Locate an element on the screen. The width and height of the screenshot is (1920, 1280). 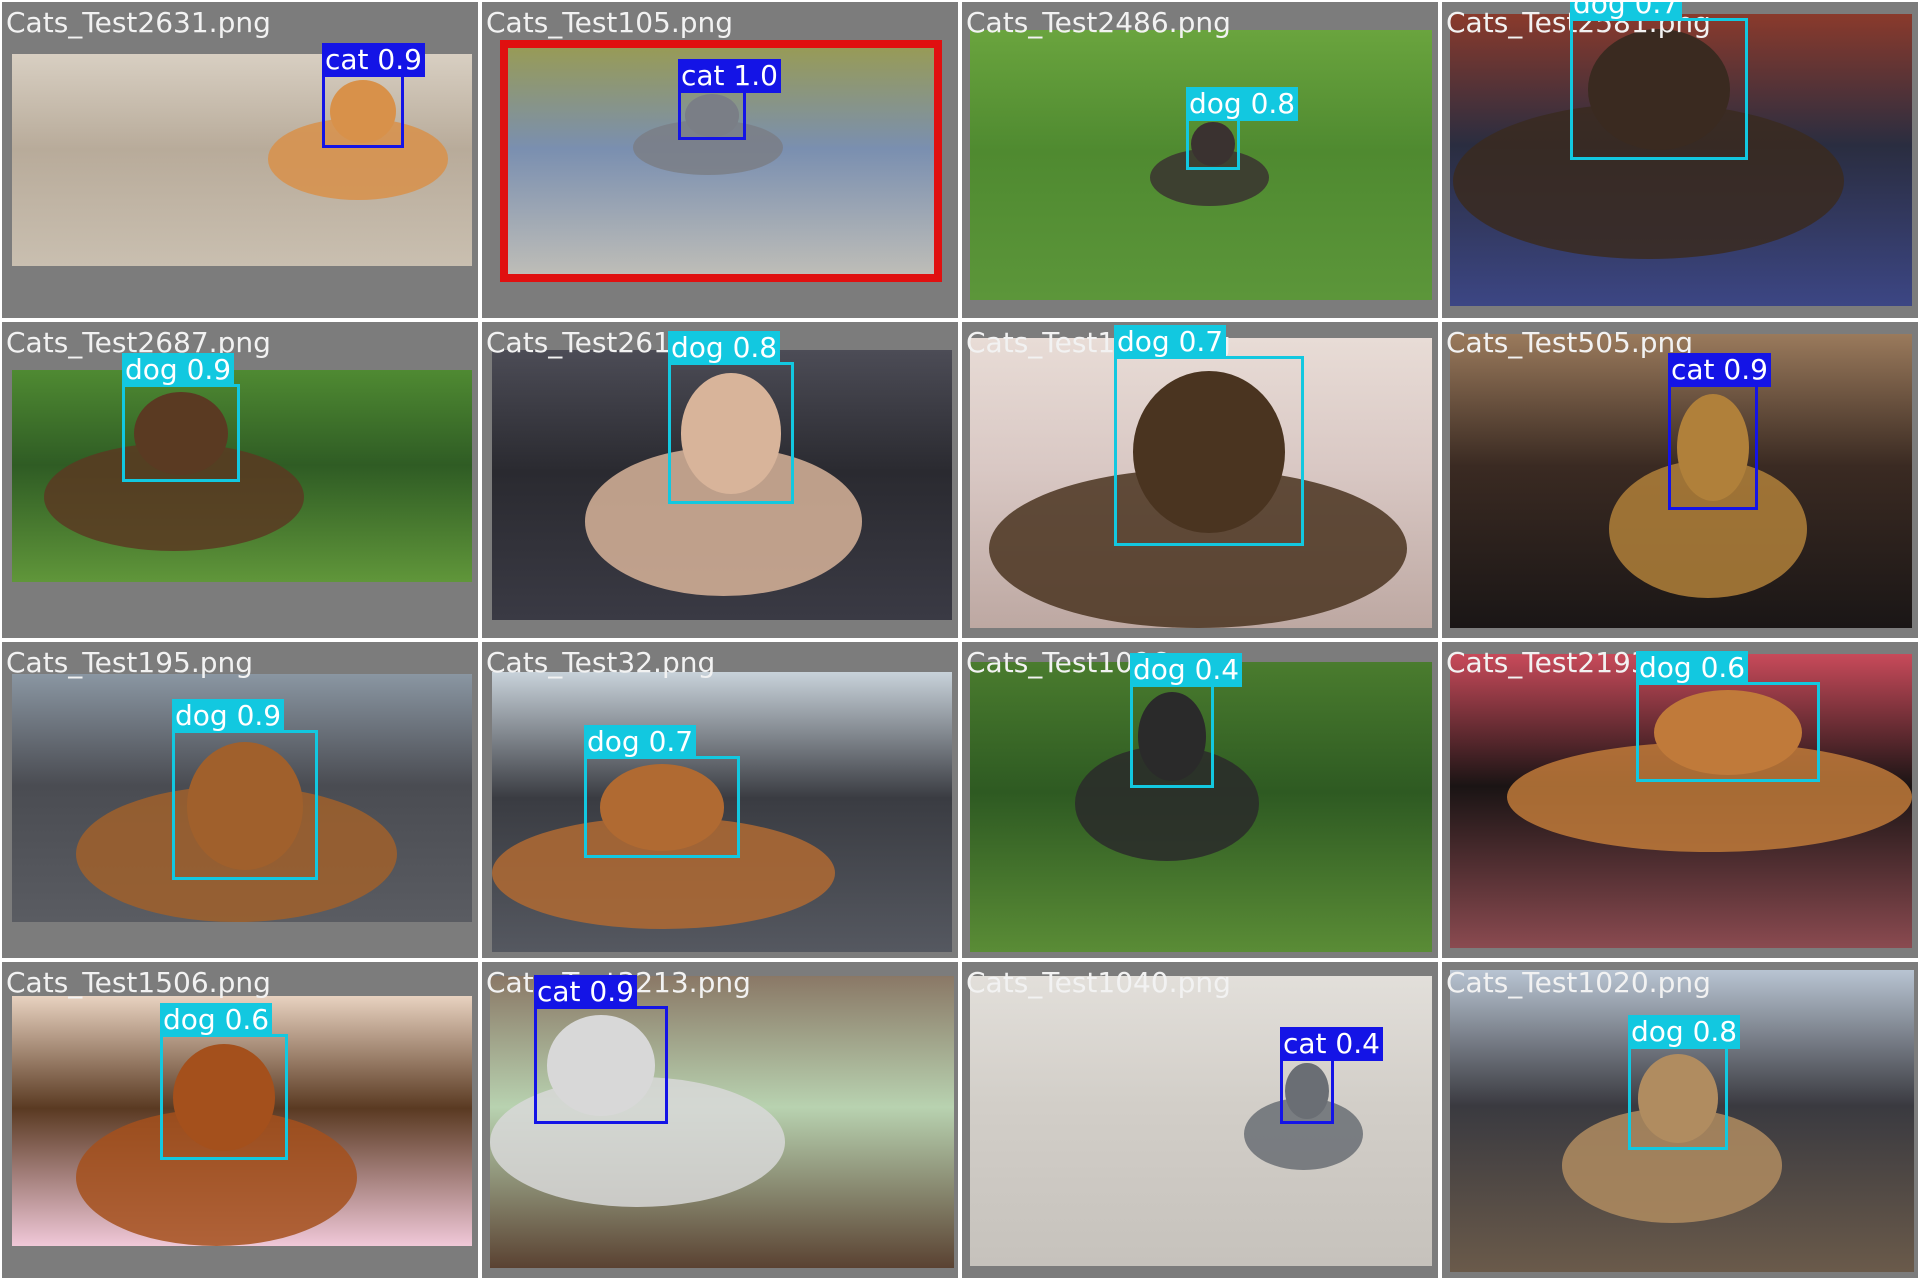
image-tile: Cats_Test1020.pngdog 0.8 is located at coordinates (1680, 1120).